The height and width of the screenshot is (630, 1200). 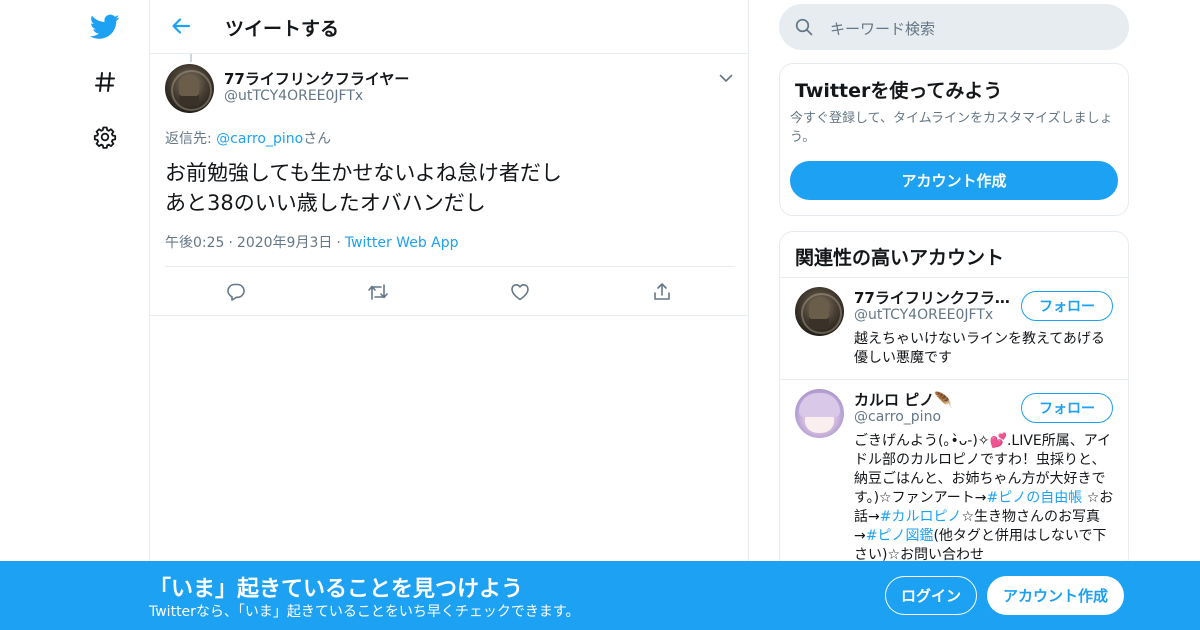 What do you see at coordinates (282, 29) in the screenshot?
I see `page-title: ツイートする` at bounding box center [282, 29].